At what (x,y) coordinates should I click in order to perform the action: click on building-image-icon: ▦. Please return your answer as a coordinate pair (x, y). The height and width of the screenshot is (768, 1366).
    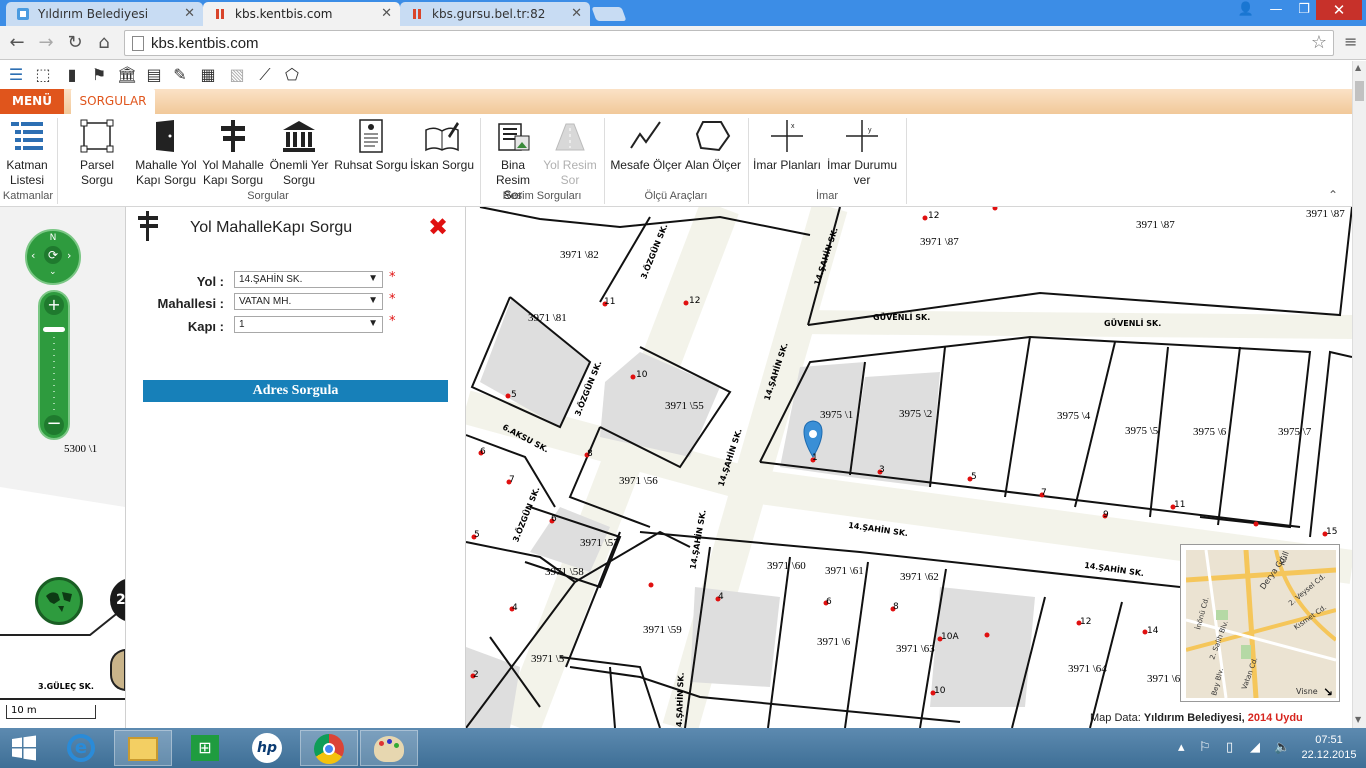
    Looking at the image, I should click on (208, 75).